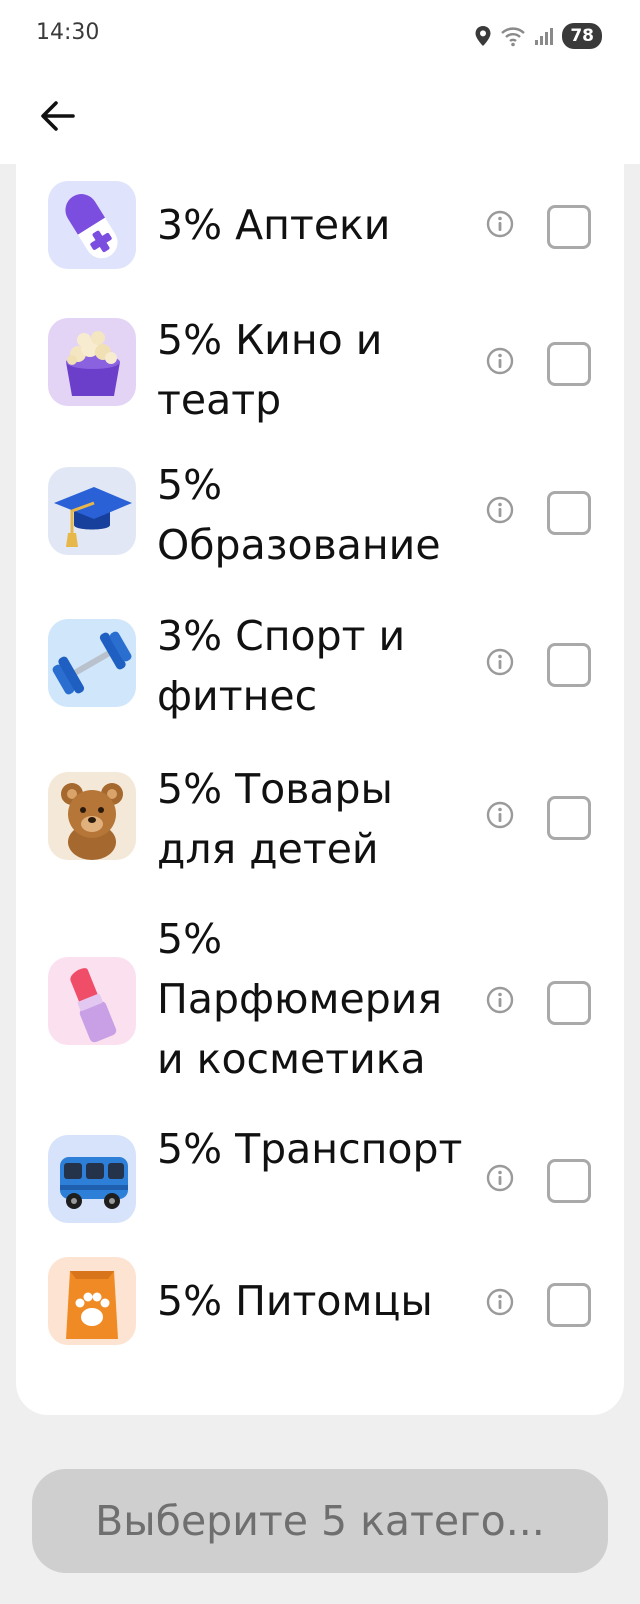  I want to click on category-row-cinema: 5% Кино и театр, so click(320, 366).